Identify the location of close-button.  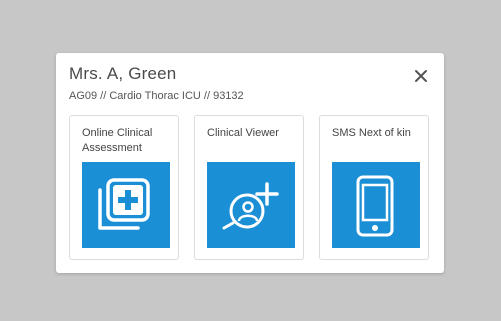
(421, 76).